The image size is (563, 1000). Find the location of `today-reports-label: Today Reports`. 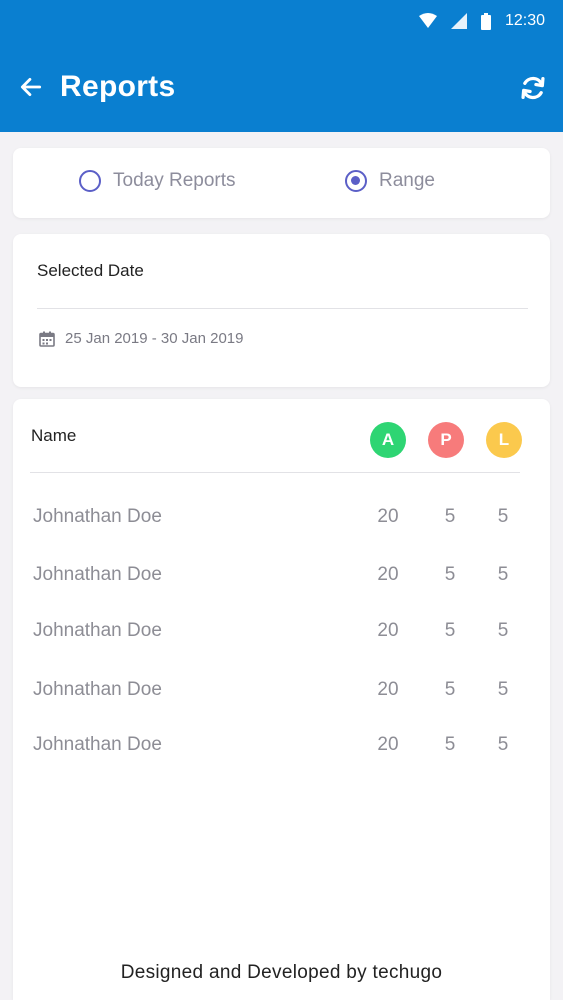

today-reports-label: Today Reports is located at coordinates (174, 180).